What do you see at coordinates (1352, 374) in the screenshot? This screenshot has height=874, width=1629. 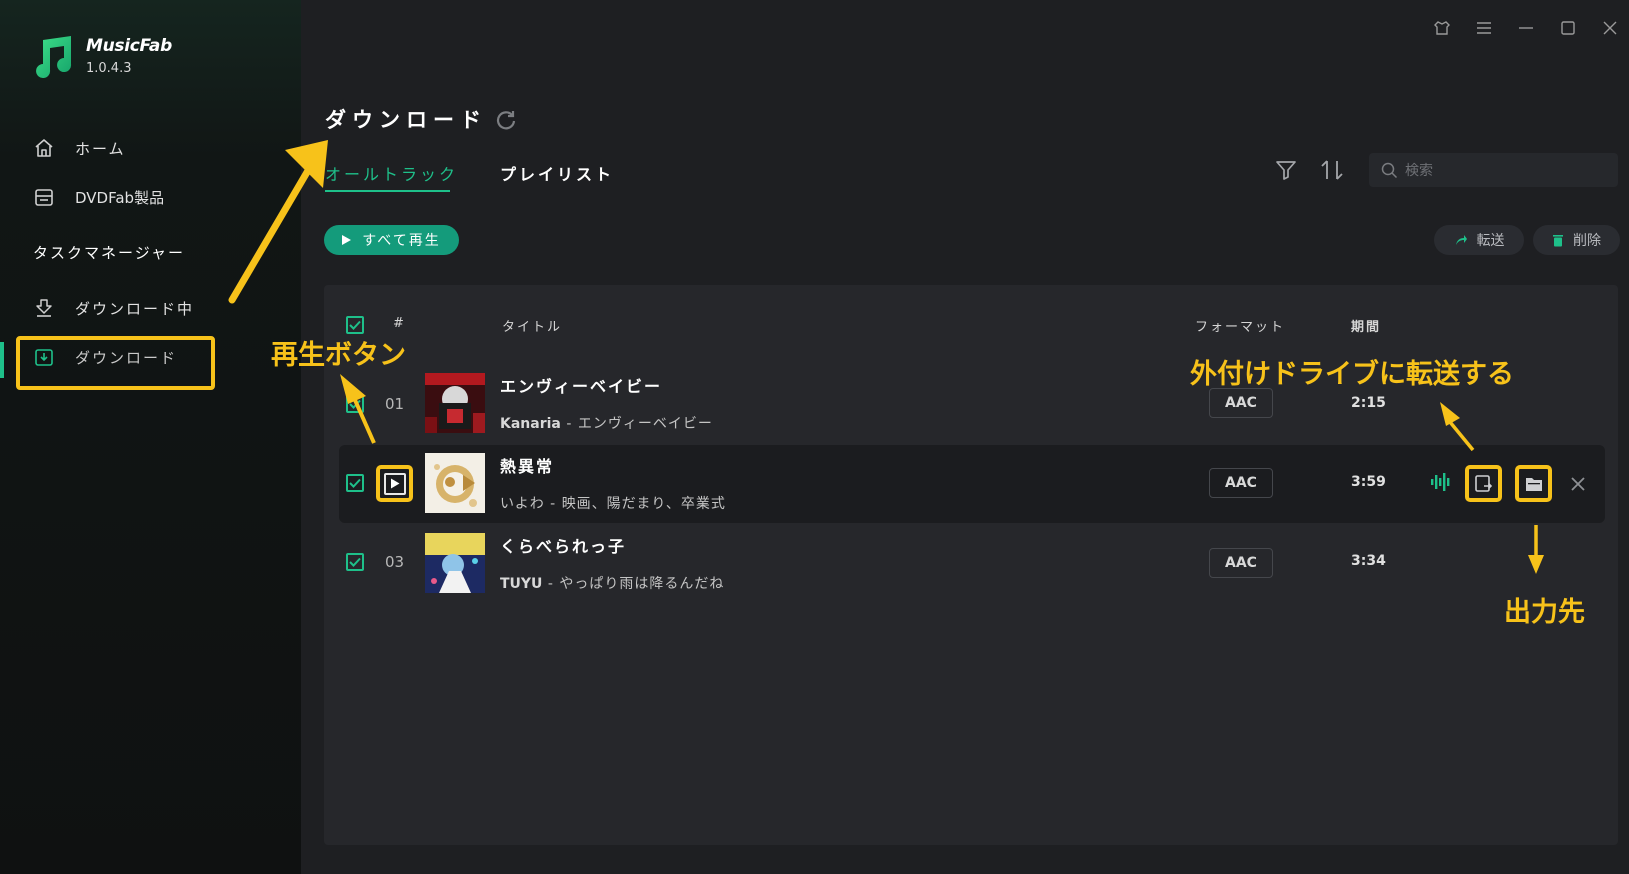 I see `annotation-transfer-external: 外付けドライブに転送する` at bounding box center [1352, 374].